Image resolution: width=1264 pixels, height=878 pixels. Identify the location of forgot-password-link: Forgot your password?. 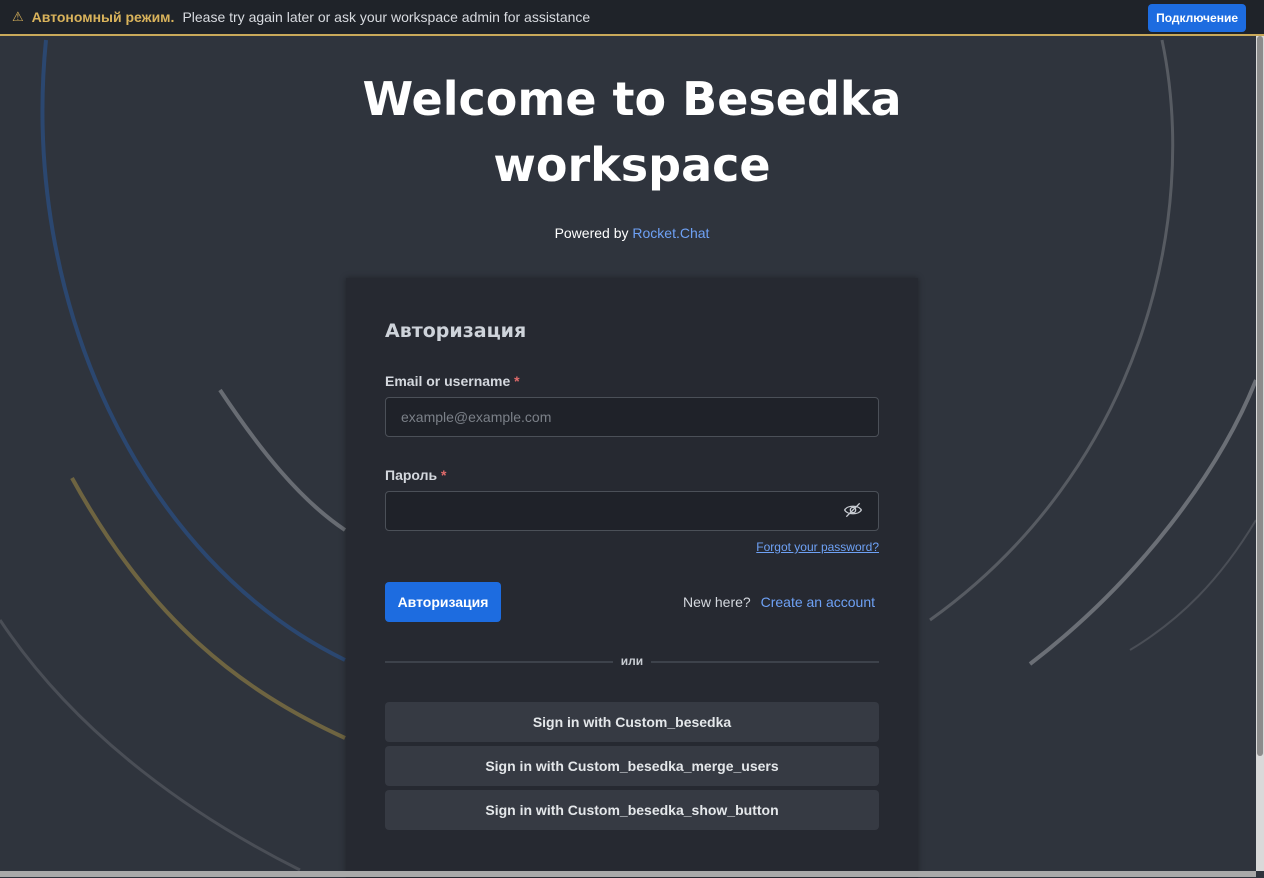
(817, 547).